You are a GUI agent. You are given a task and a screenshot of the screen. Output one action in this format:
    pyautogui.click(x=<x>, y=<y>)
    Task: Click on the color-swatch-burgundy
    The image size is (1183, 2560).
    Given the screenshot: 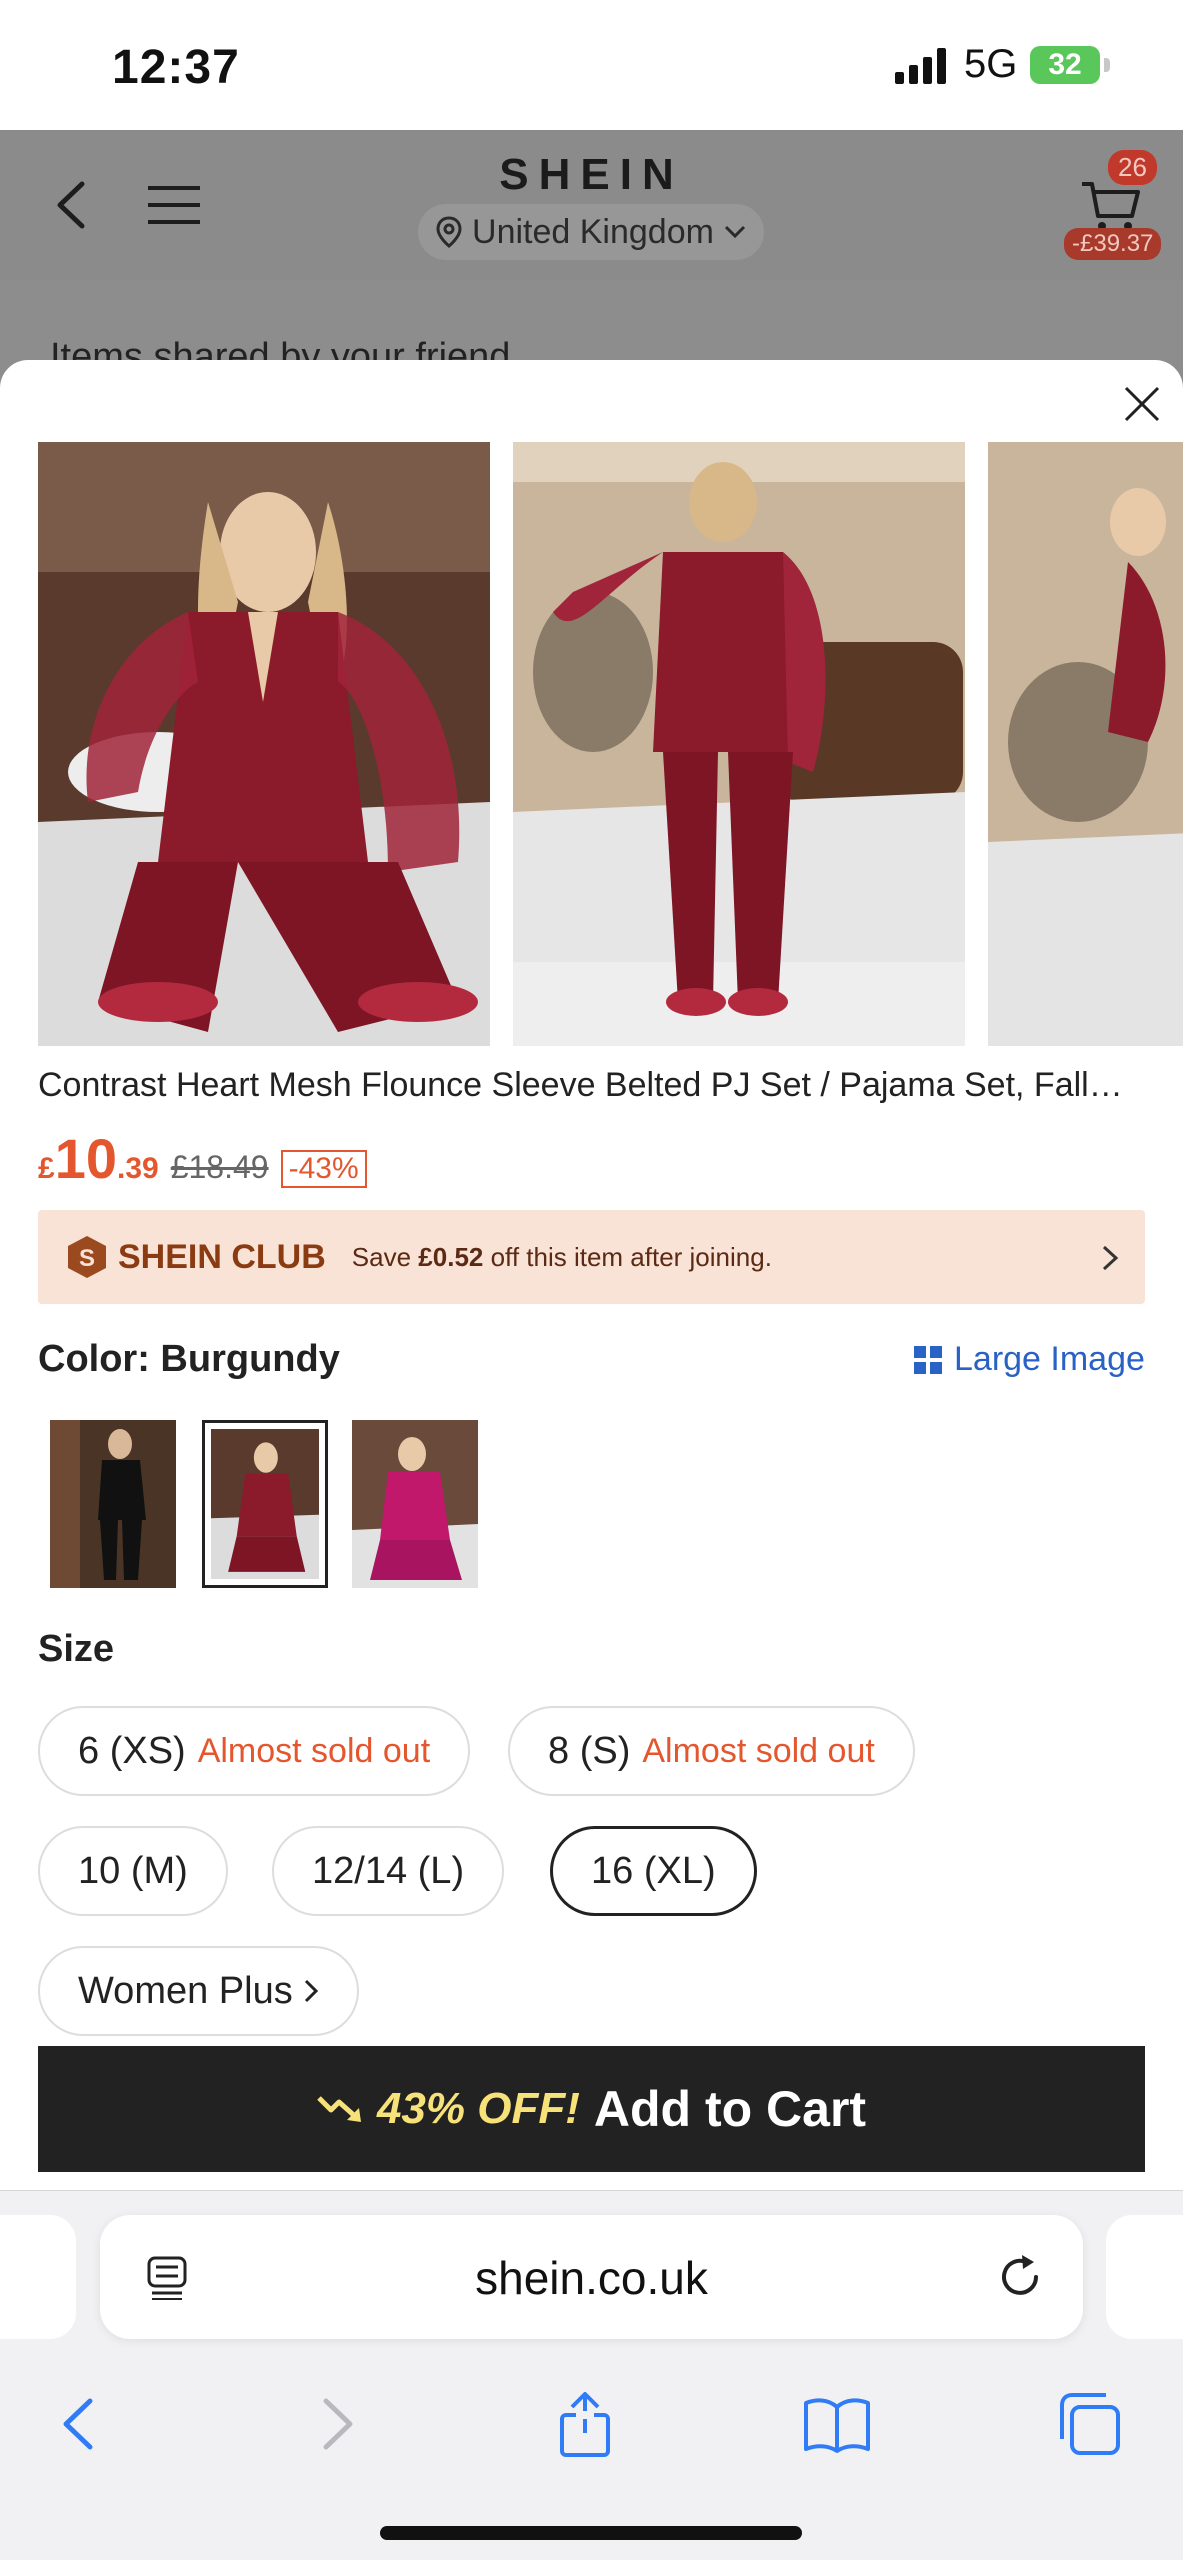 What is the action you would take?
    pyautogui.click(x=265, y=1504)
    